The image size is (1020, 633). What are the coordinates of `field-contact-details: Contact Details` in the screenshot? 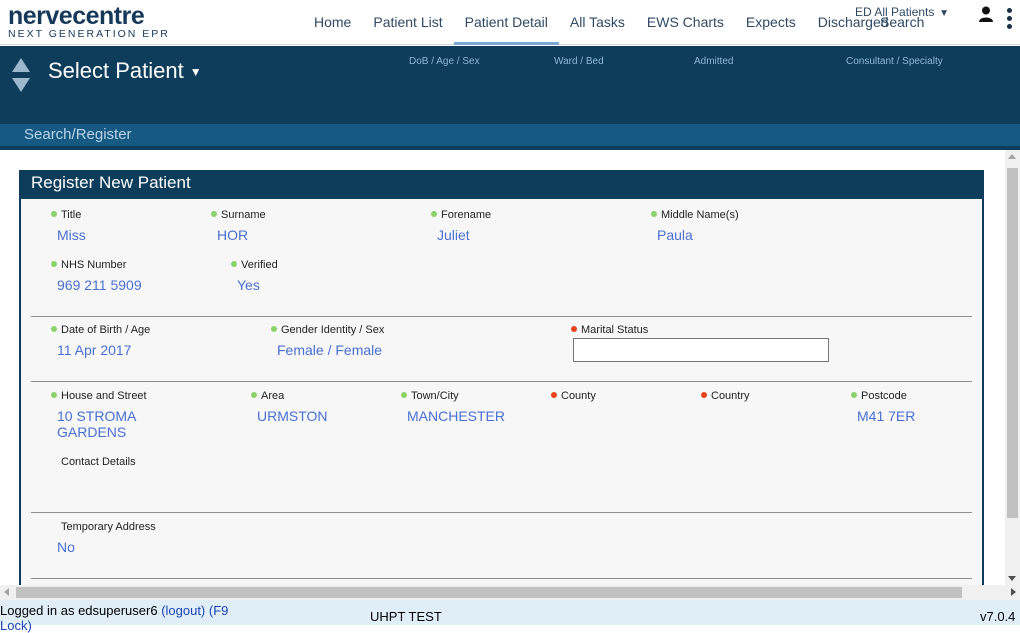 It's located at (98, 462).